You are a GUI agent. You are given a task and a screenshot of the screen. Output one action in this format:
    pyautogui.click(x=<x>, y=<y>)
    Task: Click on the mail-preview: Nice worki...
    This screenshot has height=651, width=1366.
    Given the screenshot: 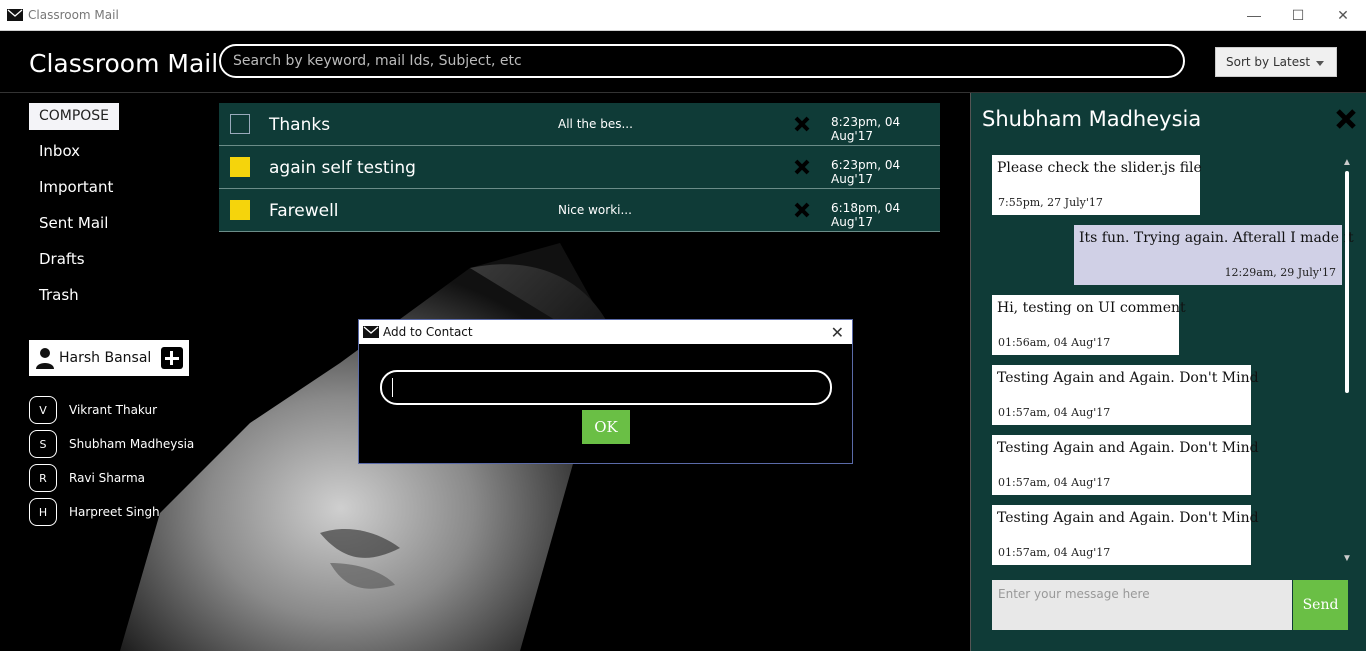 What is the action you would take?
    pyautogui.click(x=595, y=210)
    